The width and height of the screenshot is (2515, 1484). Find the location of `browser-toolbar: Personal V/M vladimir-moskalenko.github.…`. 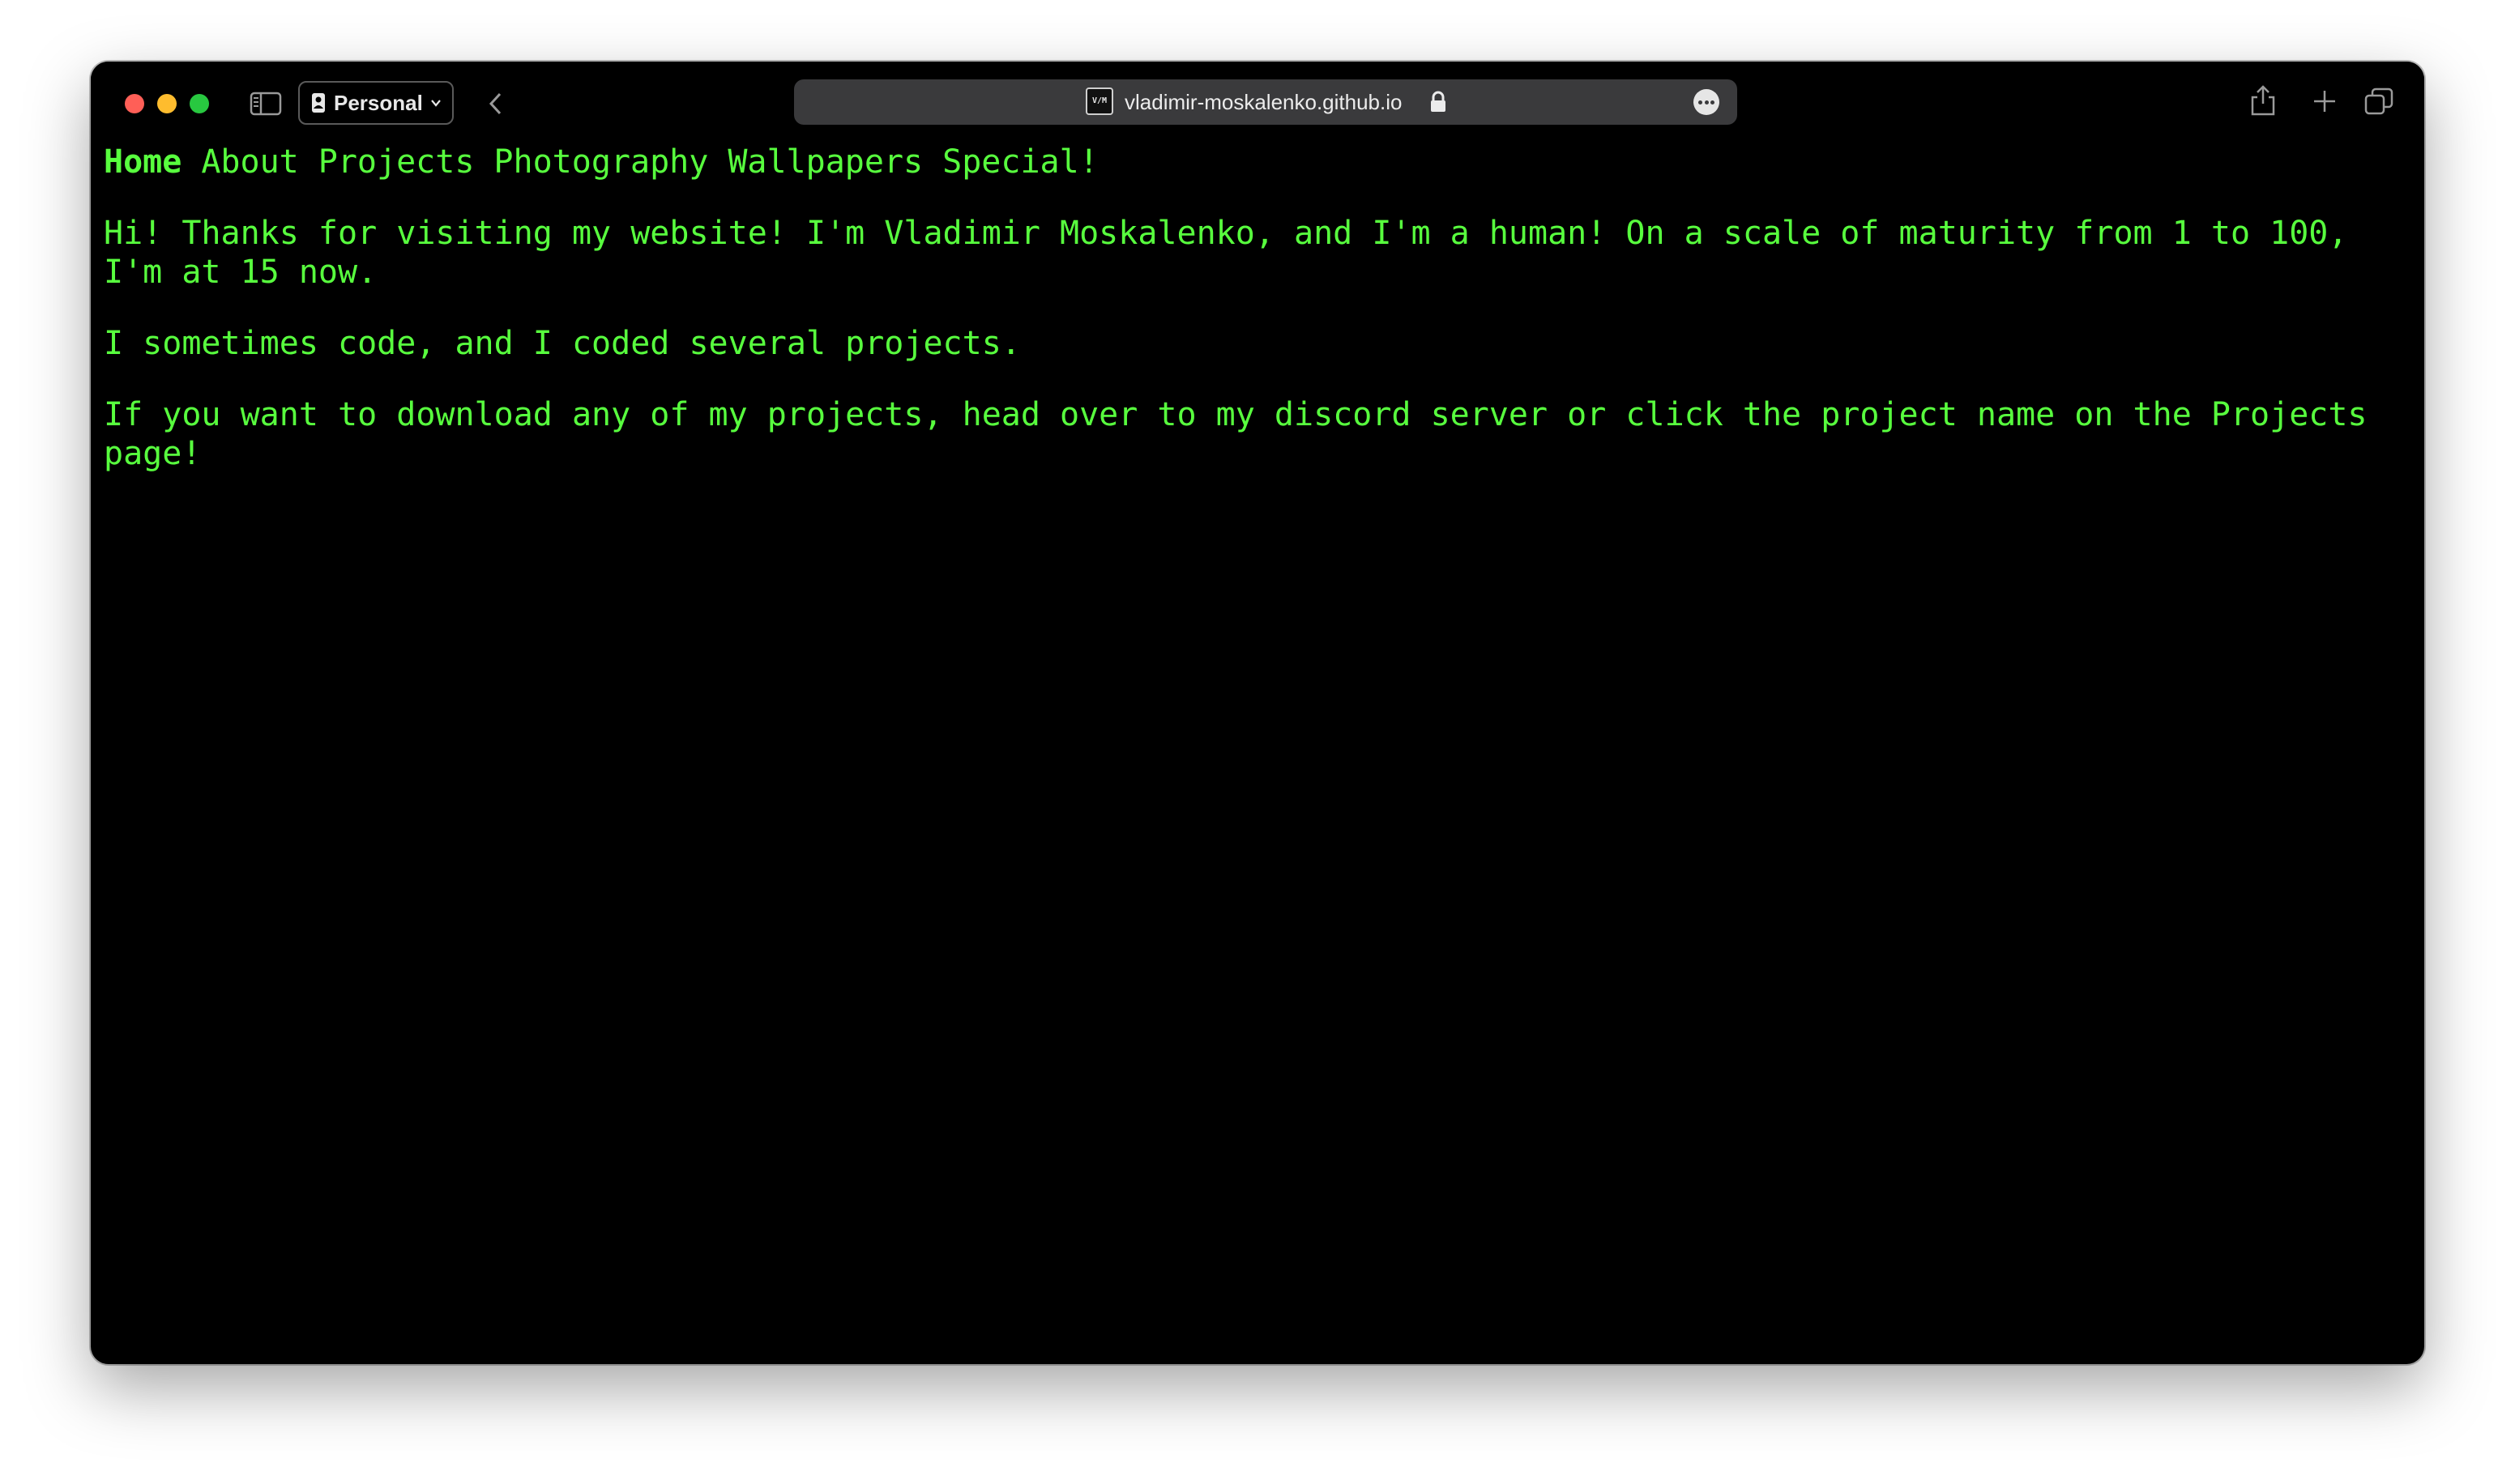

browser-toolbar: Personal V/M vladimir-moskalenko.github.… is located at coordinates (1257, 102).